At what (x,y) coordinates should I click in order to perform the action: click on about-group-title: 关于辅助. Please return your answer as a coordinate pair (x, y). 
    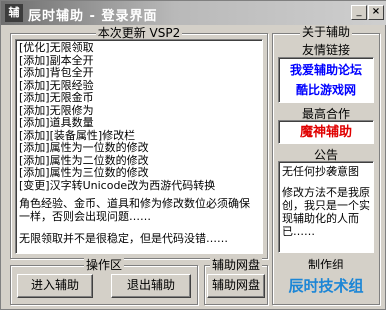
    Looking at the image, I should click on (325, 32).